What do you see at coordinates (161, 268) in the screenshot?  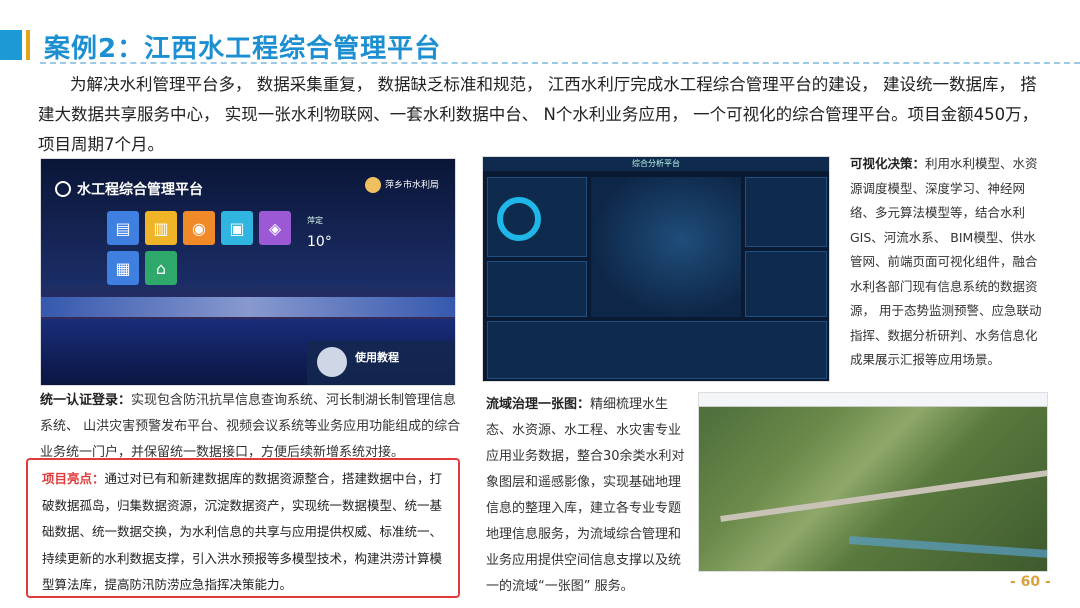 I see `tile-icon: ⌂` at bounding box center [161, 268].